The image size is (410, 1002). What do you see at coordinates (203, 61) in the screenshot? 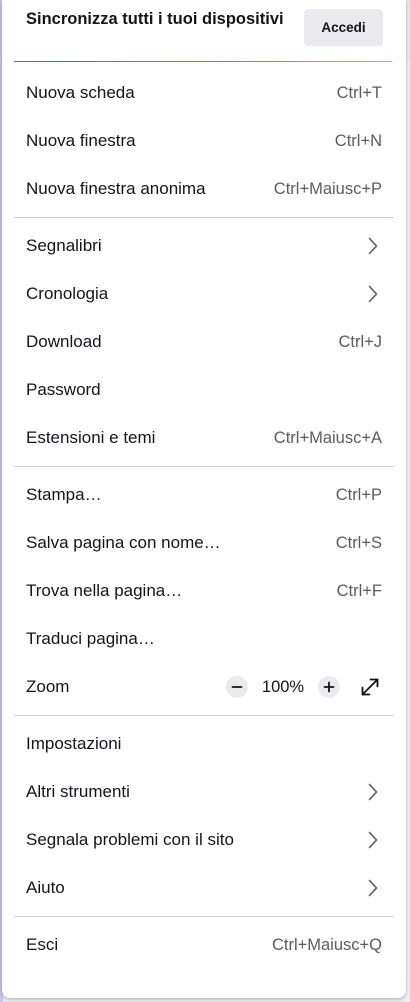
I see `header-divider` at bounding box center [203, 61].